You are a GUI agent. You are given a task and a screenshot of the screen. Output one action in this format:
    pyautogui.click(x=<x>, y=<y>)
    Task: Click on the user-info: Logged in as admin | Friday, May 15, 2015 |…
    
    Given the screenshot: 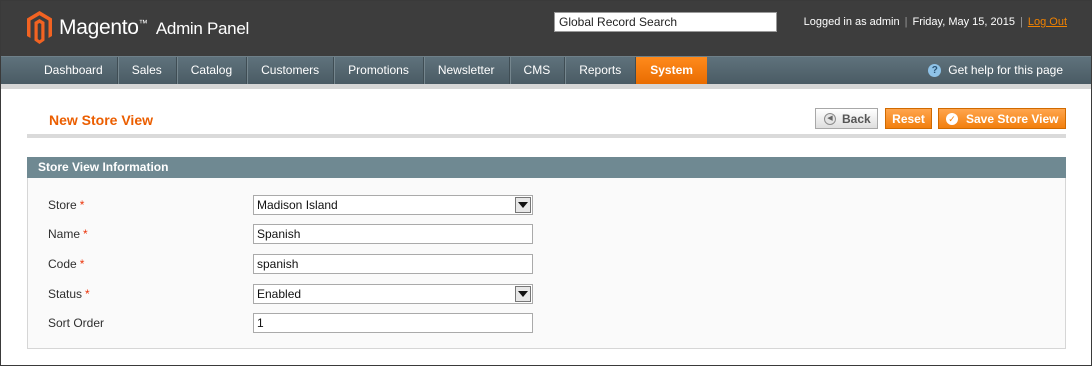 What is the action you would take?
    pyautogui.click(x=935, y=22)
    